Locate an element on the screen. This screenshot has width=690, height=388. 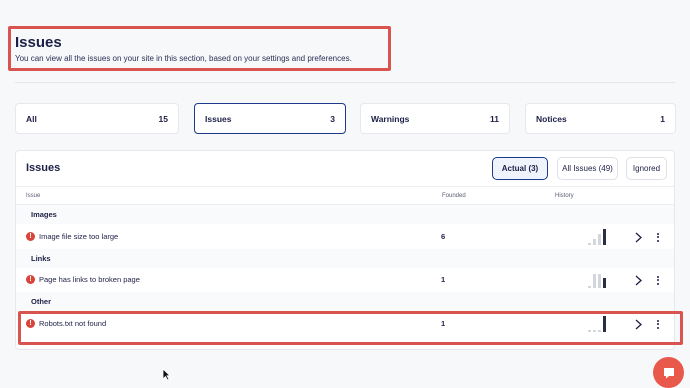
stat-count: 1 is located at coordinates (662, 118).